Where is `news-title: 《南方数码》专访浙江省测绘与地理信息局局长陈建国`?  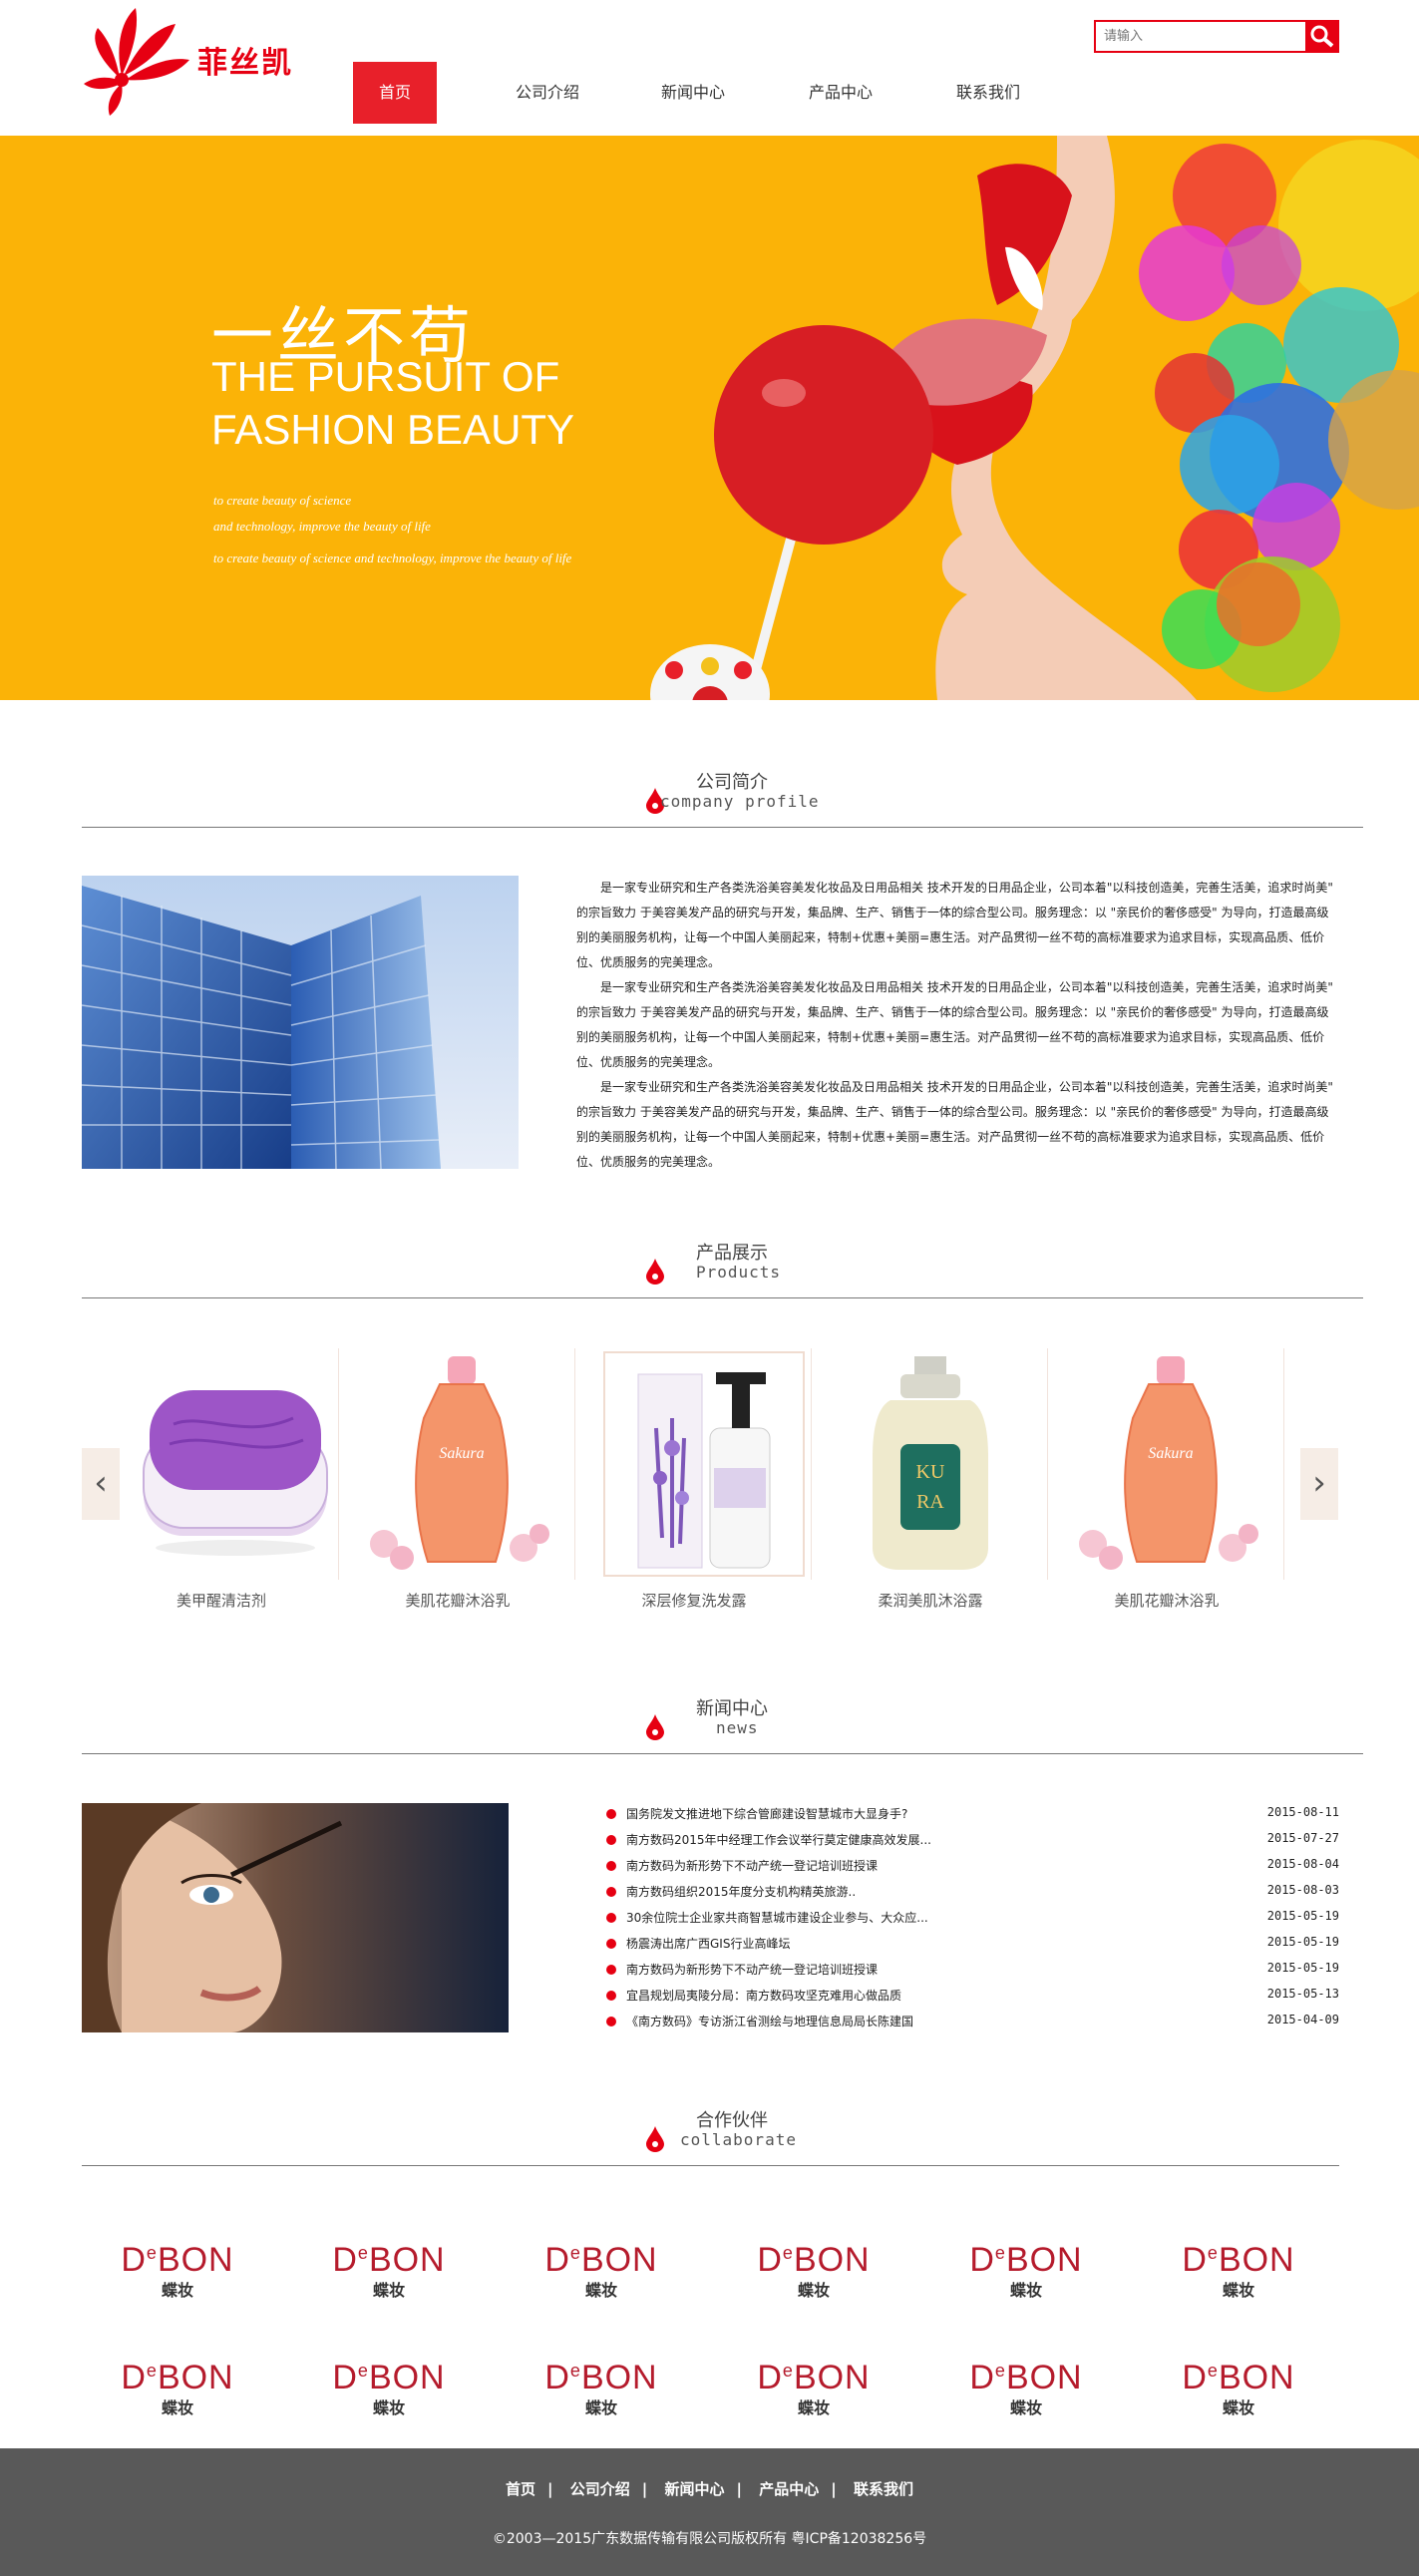 news-title: 《南方数码》专访浙江省测绘与地理信息局局长陈建国 is located at coordinates (770, 2021).